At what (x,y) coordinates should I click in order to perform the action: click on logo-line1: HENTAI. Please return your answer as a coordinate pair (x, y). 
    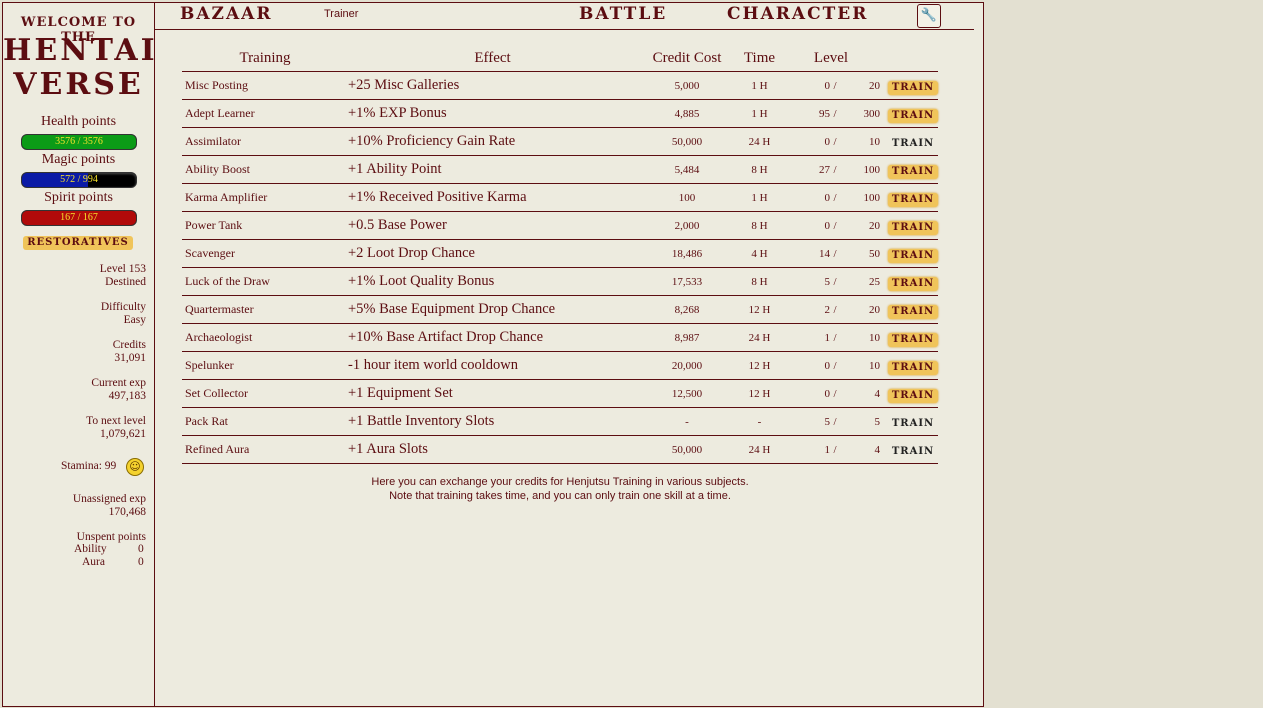
    Looking at the image, I should click on (80, 50).